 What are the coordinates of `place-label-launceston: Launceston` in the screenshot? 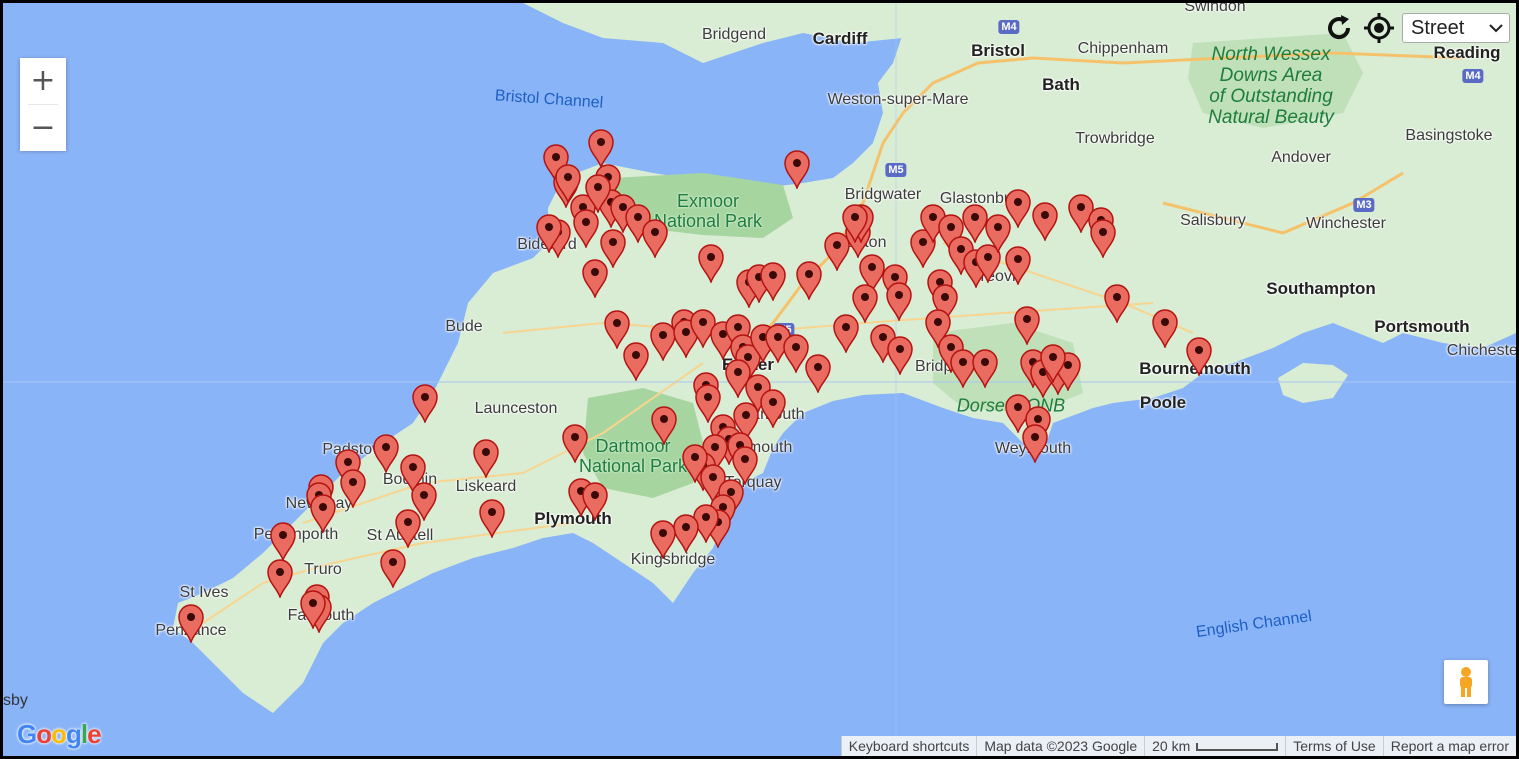 It's located at (516, 408).